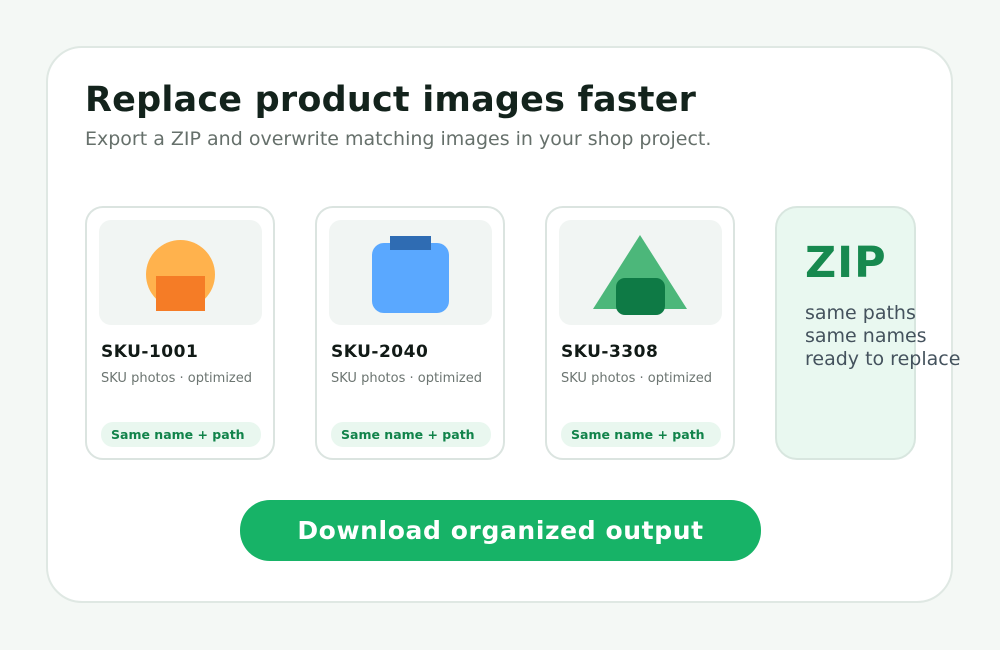 The width and height of the screenshot is (1000, 650). What do you see at coordinates (640, 275) in the screenshot?
I see `green-triangle-icon` at bounding box center [640, 275].